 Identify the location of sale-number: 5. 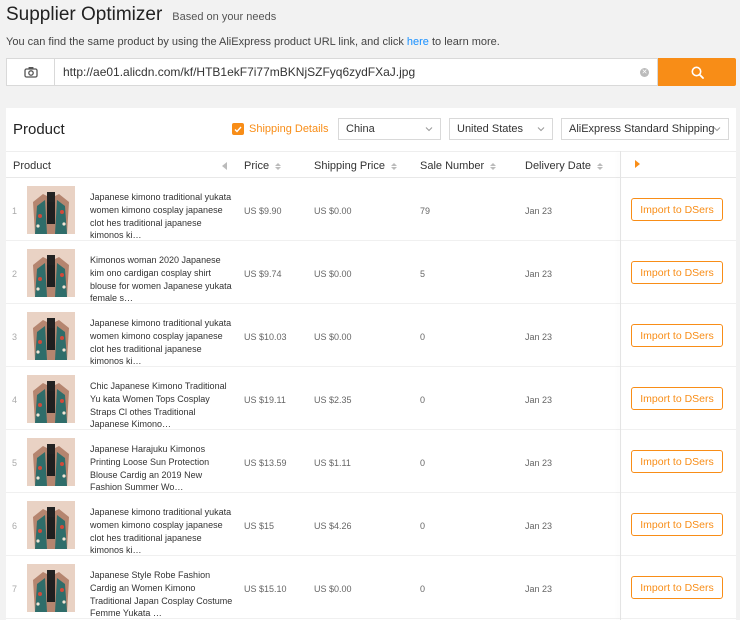
(423, 274).